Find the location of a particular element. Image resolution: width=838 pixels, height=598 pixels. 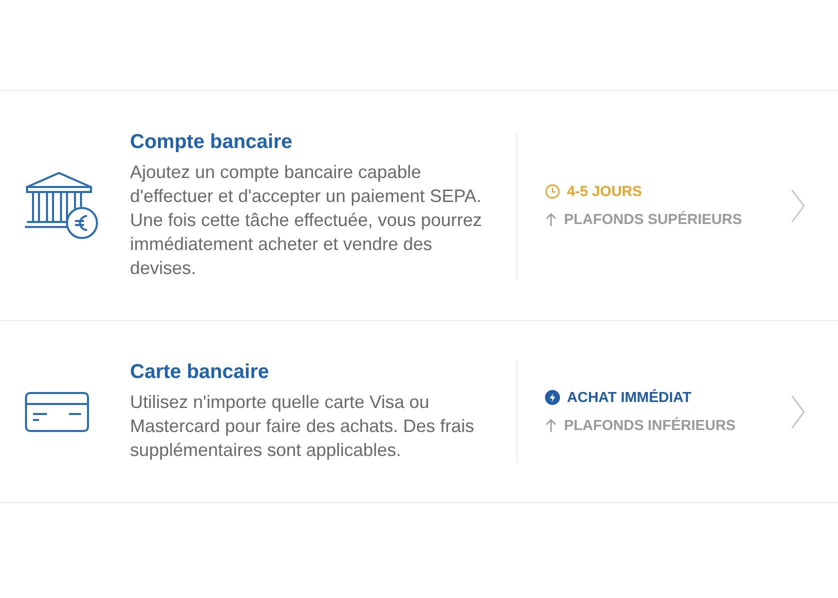

speed-label: ACHAT IMMÉDIAT is located at coordinates (629, 398).